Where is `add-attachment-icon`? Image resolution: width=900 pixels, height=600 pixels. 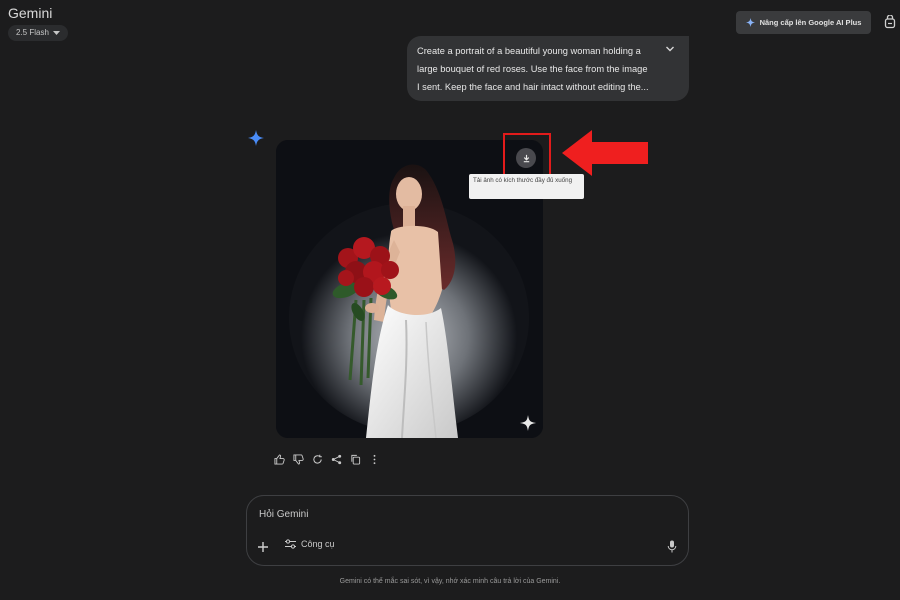
add-attachment-icon is located at coordinates (263, 547).